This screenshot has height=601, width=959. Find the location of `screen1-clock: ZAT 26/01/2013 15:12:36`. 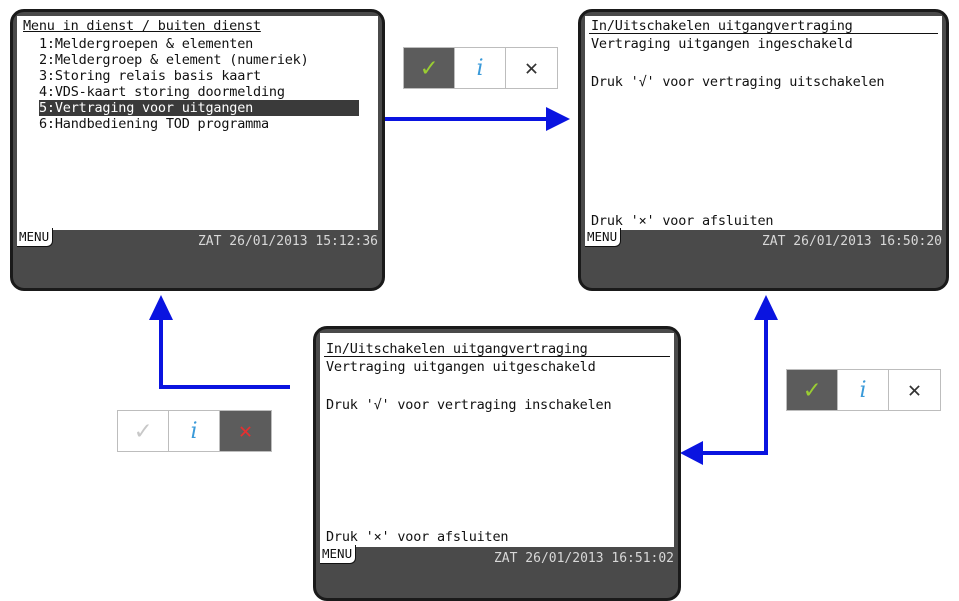

screen1-clock: ZAT 26/01/2013 15:12:36 is located at coordinates (287, 241).